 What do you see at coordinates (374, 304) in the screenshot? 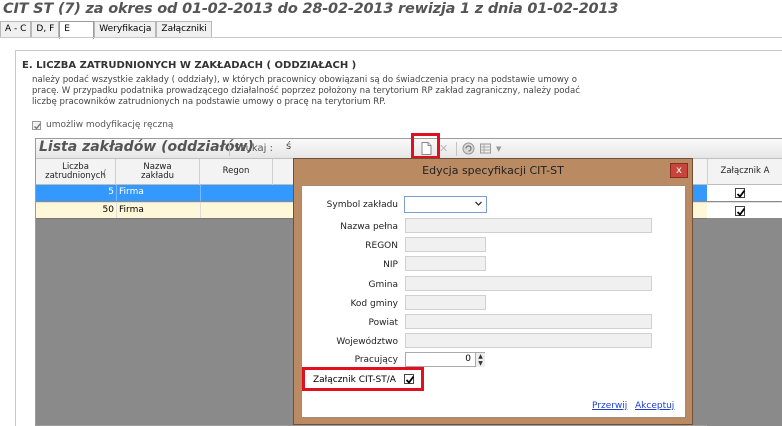
I see `kod-gminy-label: Kod gminy` at bounding box center [374, 304].